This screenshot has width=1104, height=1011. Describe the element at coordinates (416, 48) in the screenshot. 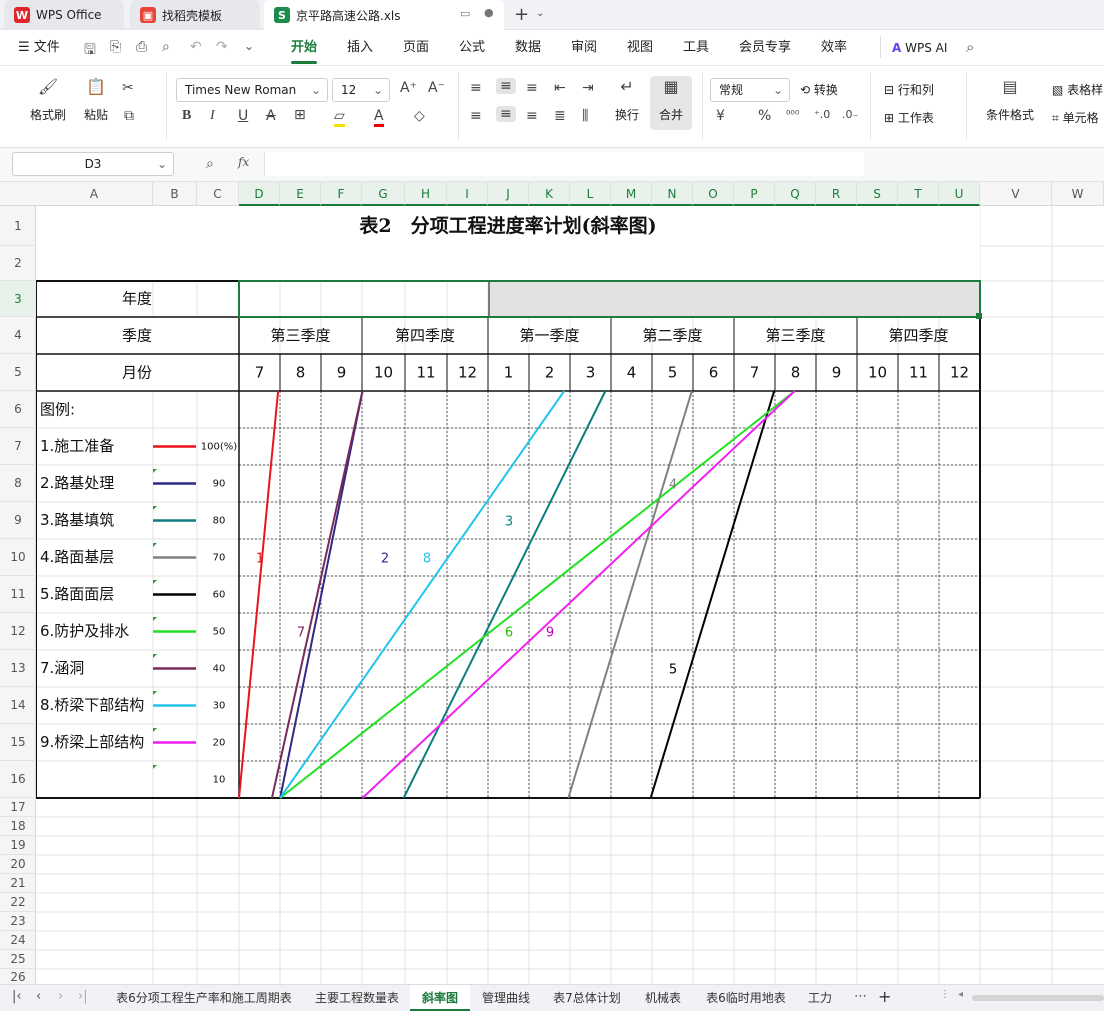

I see `menu-page: 页面` at that location.